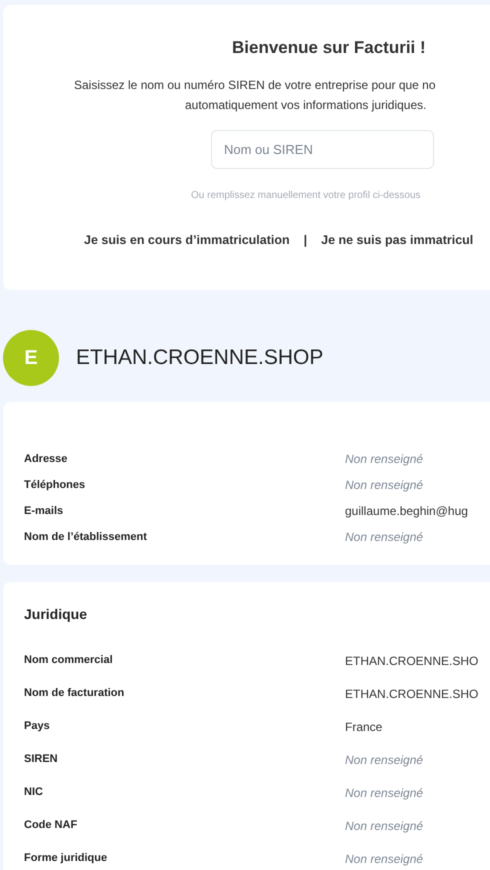 Image resolution: width=490 pixels, height=870 pixels. What do you see at coordinates (86, 537) in the screenshot?
I see `field-label: Nom de l’établissement` at bounding box center [86, 537].